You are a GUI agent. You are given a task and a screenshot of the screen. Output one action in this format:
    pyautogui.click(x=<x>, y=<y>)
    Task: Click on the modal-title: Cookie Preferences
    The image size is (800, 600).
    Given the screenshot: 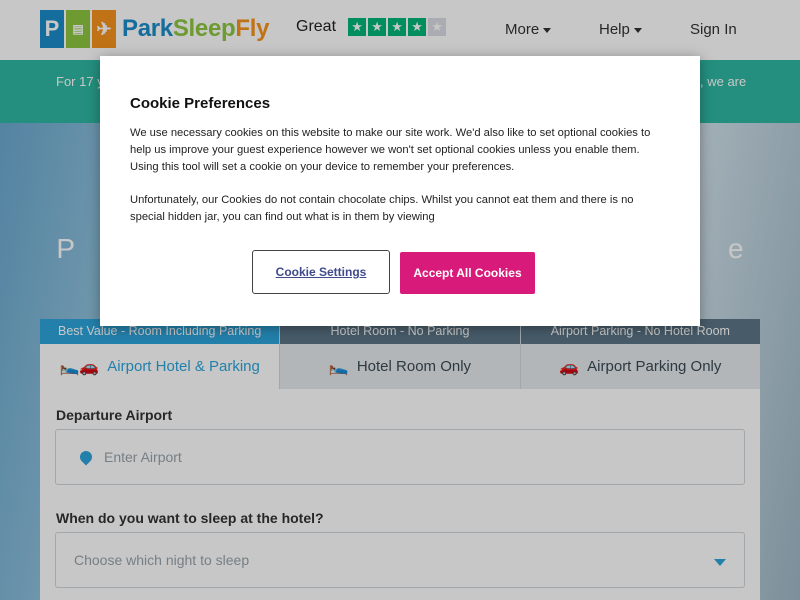 What is the action you would take?
    pyautogui.click(x=200, y=103)
    